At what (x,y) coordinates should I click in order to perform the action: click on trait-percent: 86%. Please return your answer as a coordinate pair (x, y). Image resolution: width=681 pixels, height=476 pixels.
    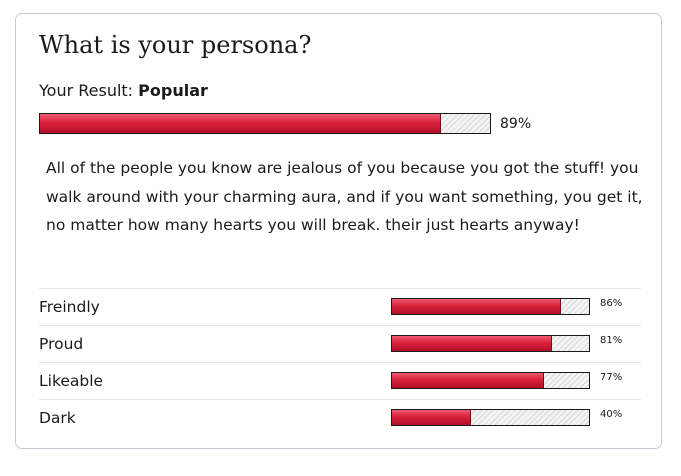
    Looking at the image, I should click on (611, 303).